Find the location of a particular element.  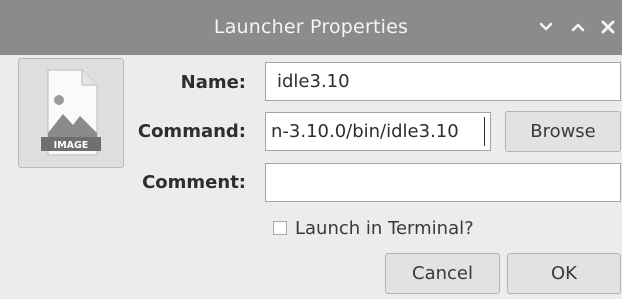

launch-in-terminal-label: Launch in Terminal? is located at coordinates (384, 228).